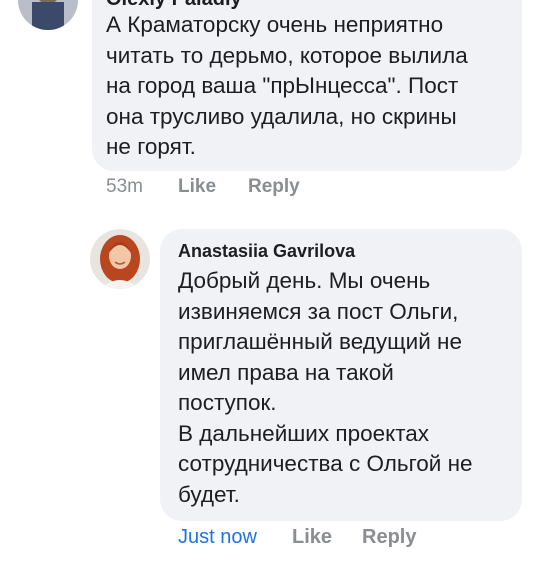  Describe the element at coordinates (142, 187) in the screenshot. I see `comment-timestamp: 53m` at that location.